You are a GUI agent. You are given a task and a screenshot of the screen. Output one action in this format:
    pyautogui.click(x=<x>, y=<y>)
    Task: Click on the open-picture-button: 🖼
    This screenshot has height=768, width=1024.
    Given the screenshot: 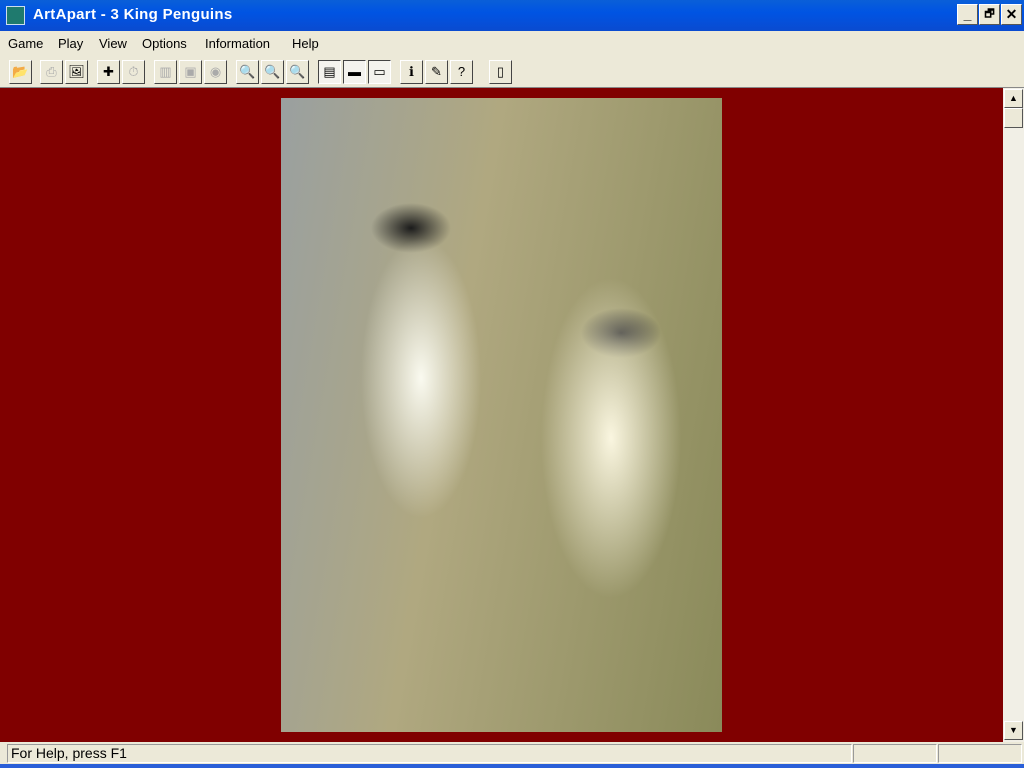 What is the action you would take?
    pyautogui.click(x=76, y=72)
    